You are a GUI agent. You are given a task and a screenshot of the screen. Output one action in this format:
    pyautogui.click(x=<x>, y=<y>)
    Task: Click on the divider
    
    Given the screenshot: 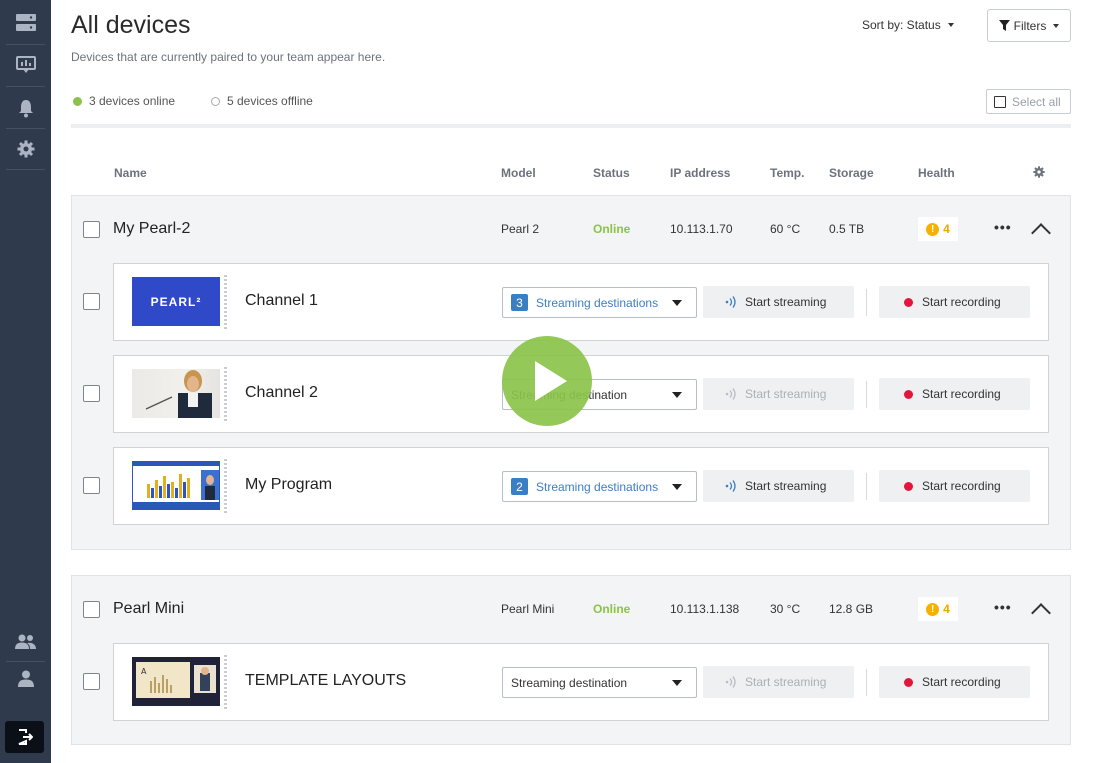 What is the action you would take?
    pyautogui.click(x=571, y=126)
    